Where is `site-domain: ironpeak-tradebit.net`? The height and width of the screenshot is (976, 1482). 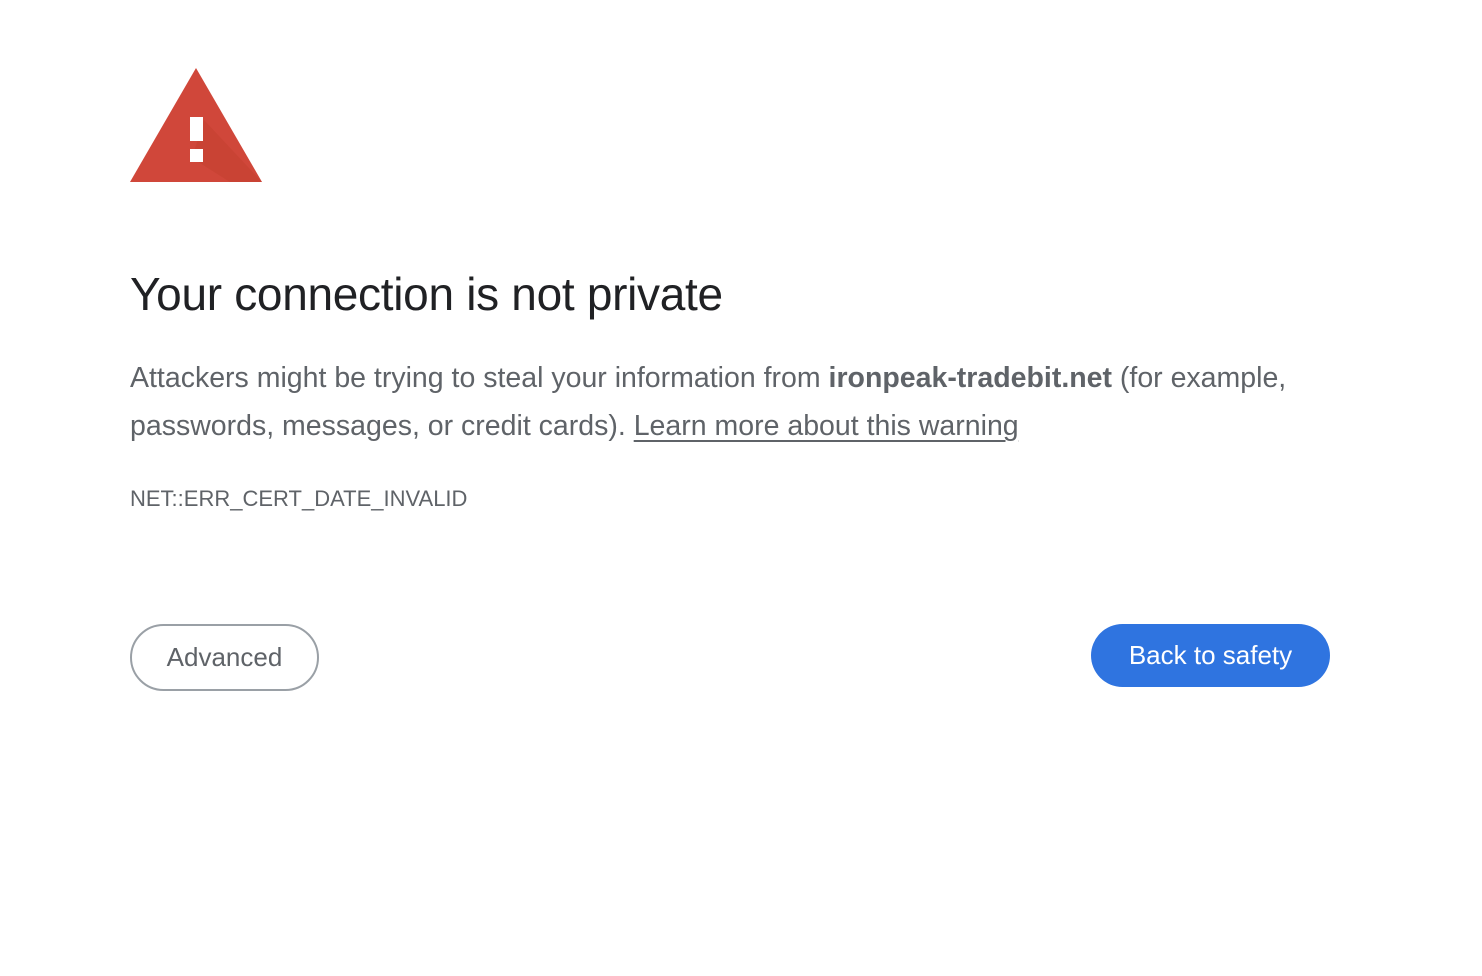 site-domain: ironpeak-tradebit.net is located at coordinates (970, 378).